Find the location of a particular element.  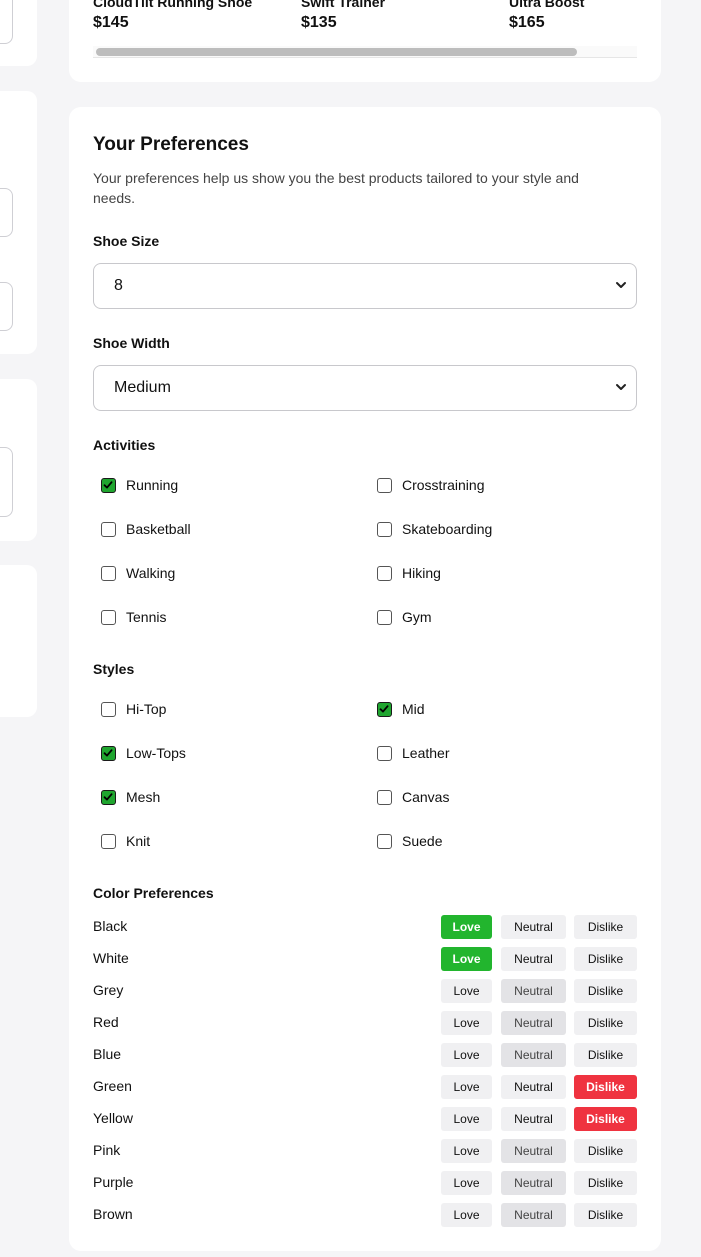

checkbox-option: Skateboarding is located at coordinates (434, 529).